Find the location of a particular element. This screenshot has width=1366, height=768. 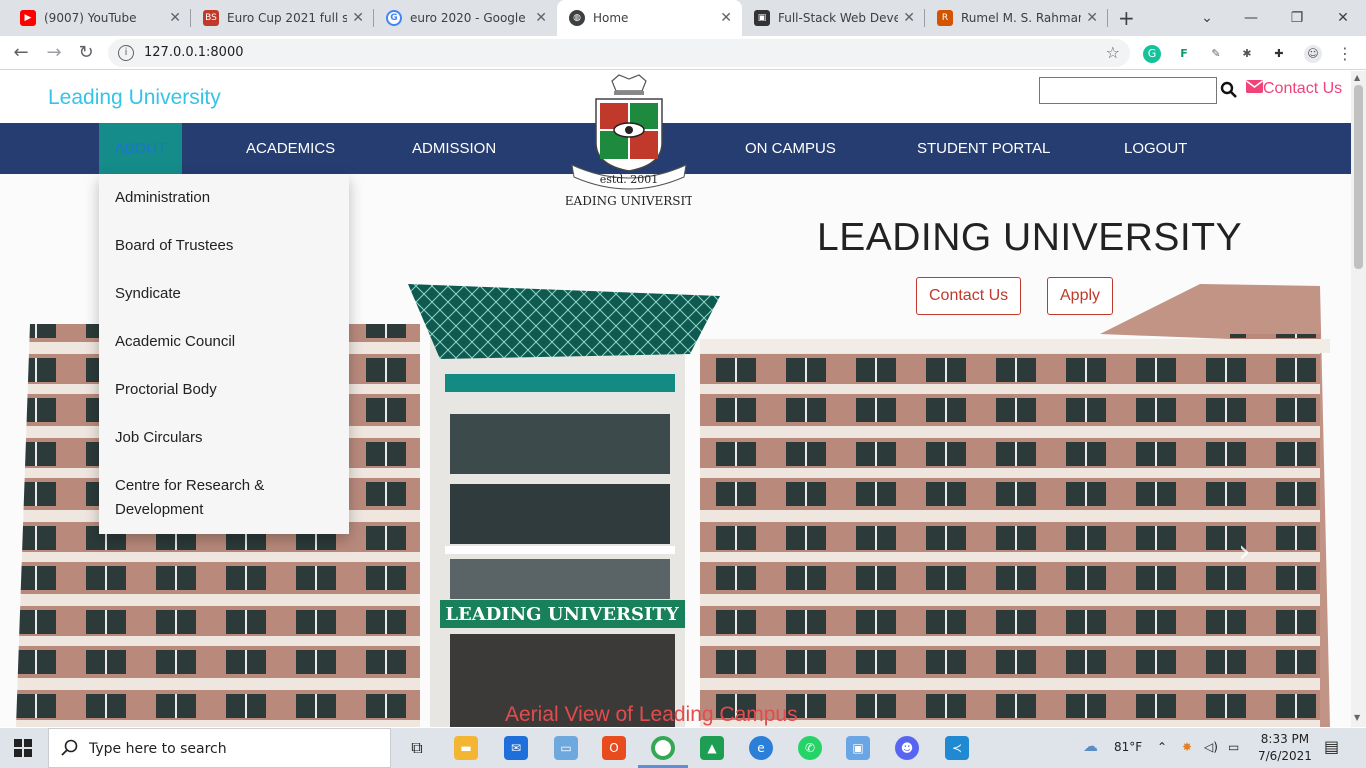

scrollbar-thumb is located at coordinates (1358, 177).